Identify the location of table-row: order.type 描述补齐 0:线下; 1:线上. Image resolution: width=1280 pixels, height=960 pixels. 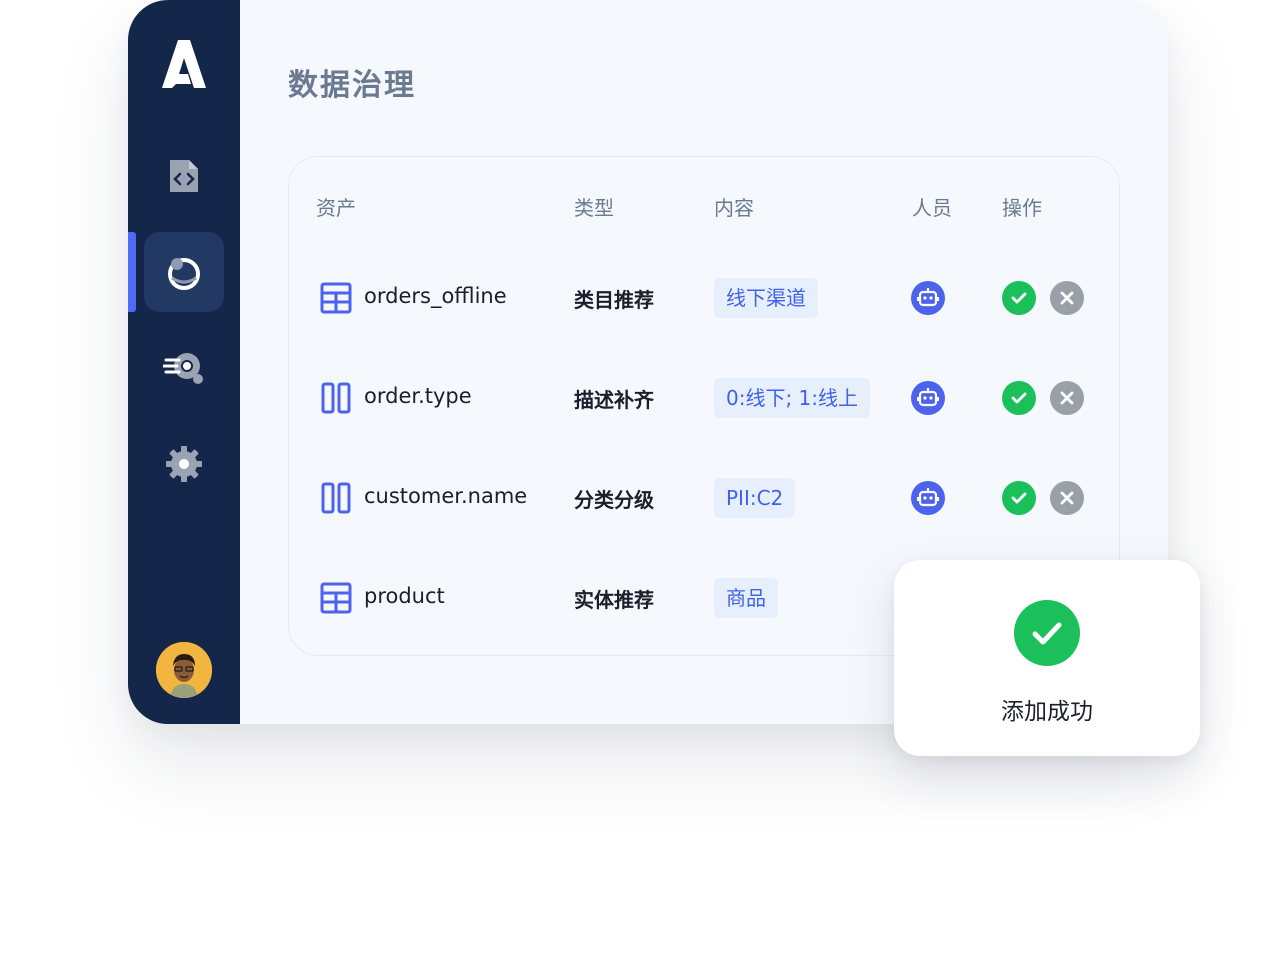
(703, 398).